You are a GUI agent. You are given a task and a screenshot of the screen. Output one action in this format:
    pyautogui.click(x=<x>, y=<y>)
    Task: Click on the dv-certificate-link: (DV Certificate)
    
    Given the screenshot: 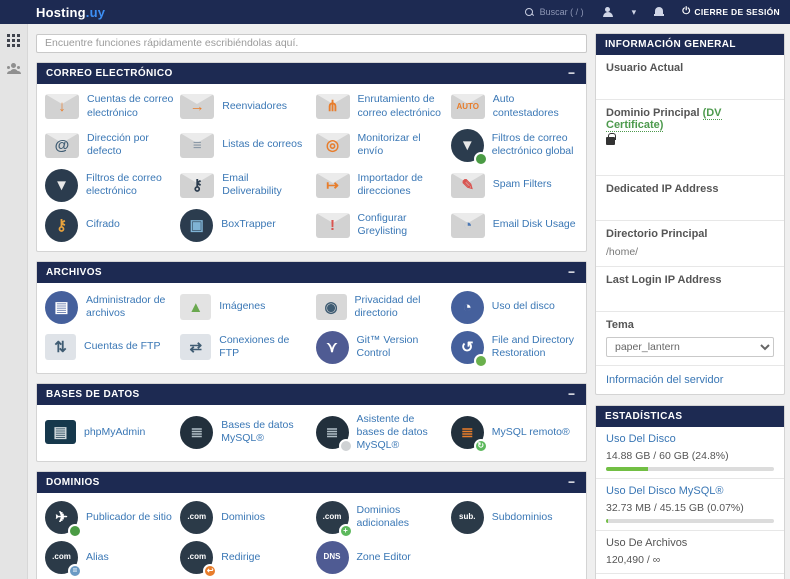 What is the action you would take?
    pyautogui.click(x=664, y=119)
    